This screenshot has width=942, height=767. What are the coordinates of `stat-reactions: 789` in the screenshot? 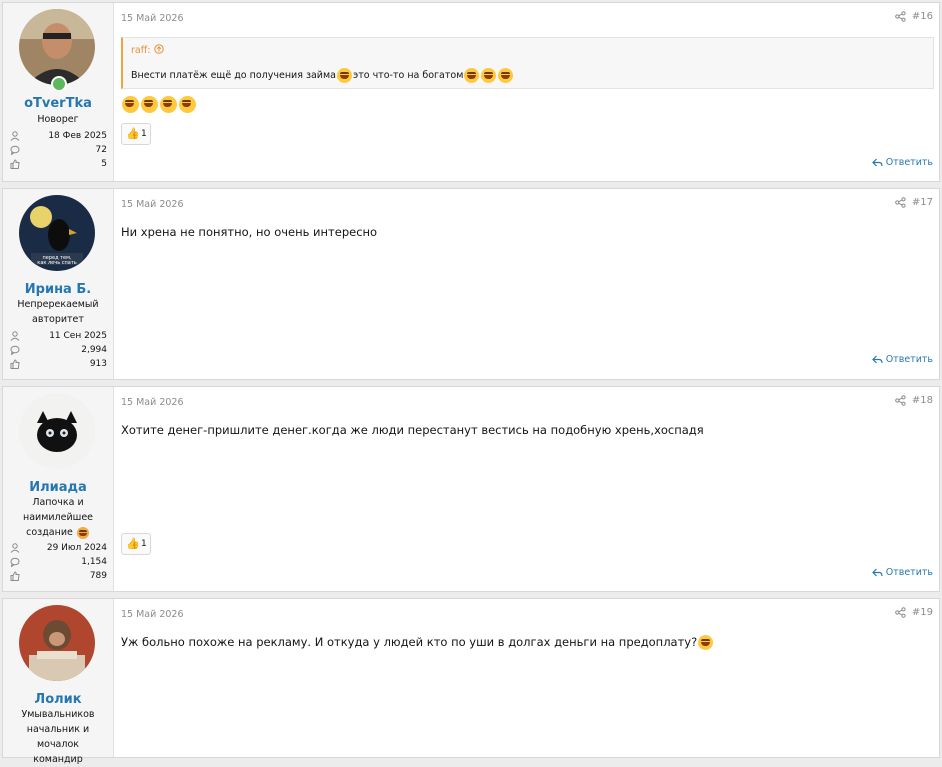 It's located at (58, 576).